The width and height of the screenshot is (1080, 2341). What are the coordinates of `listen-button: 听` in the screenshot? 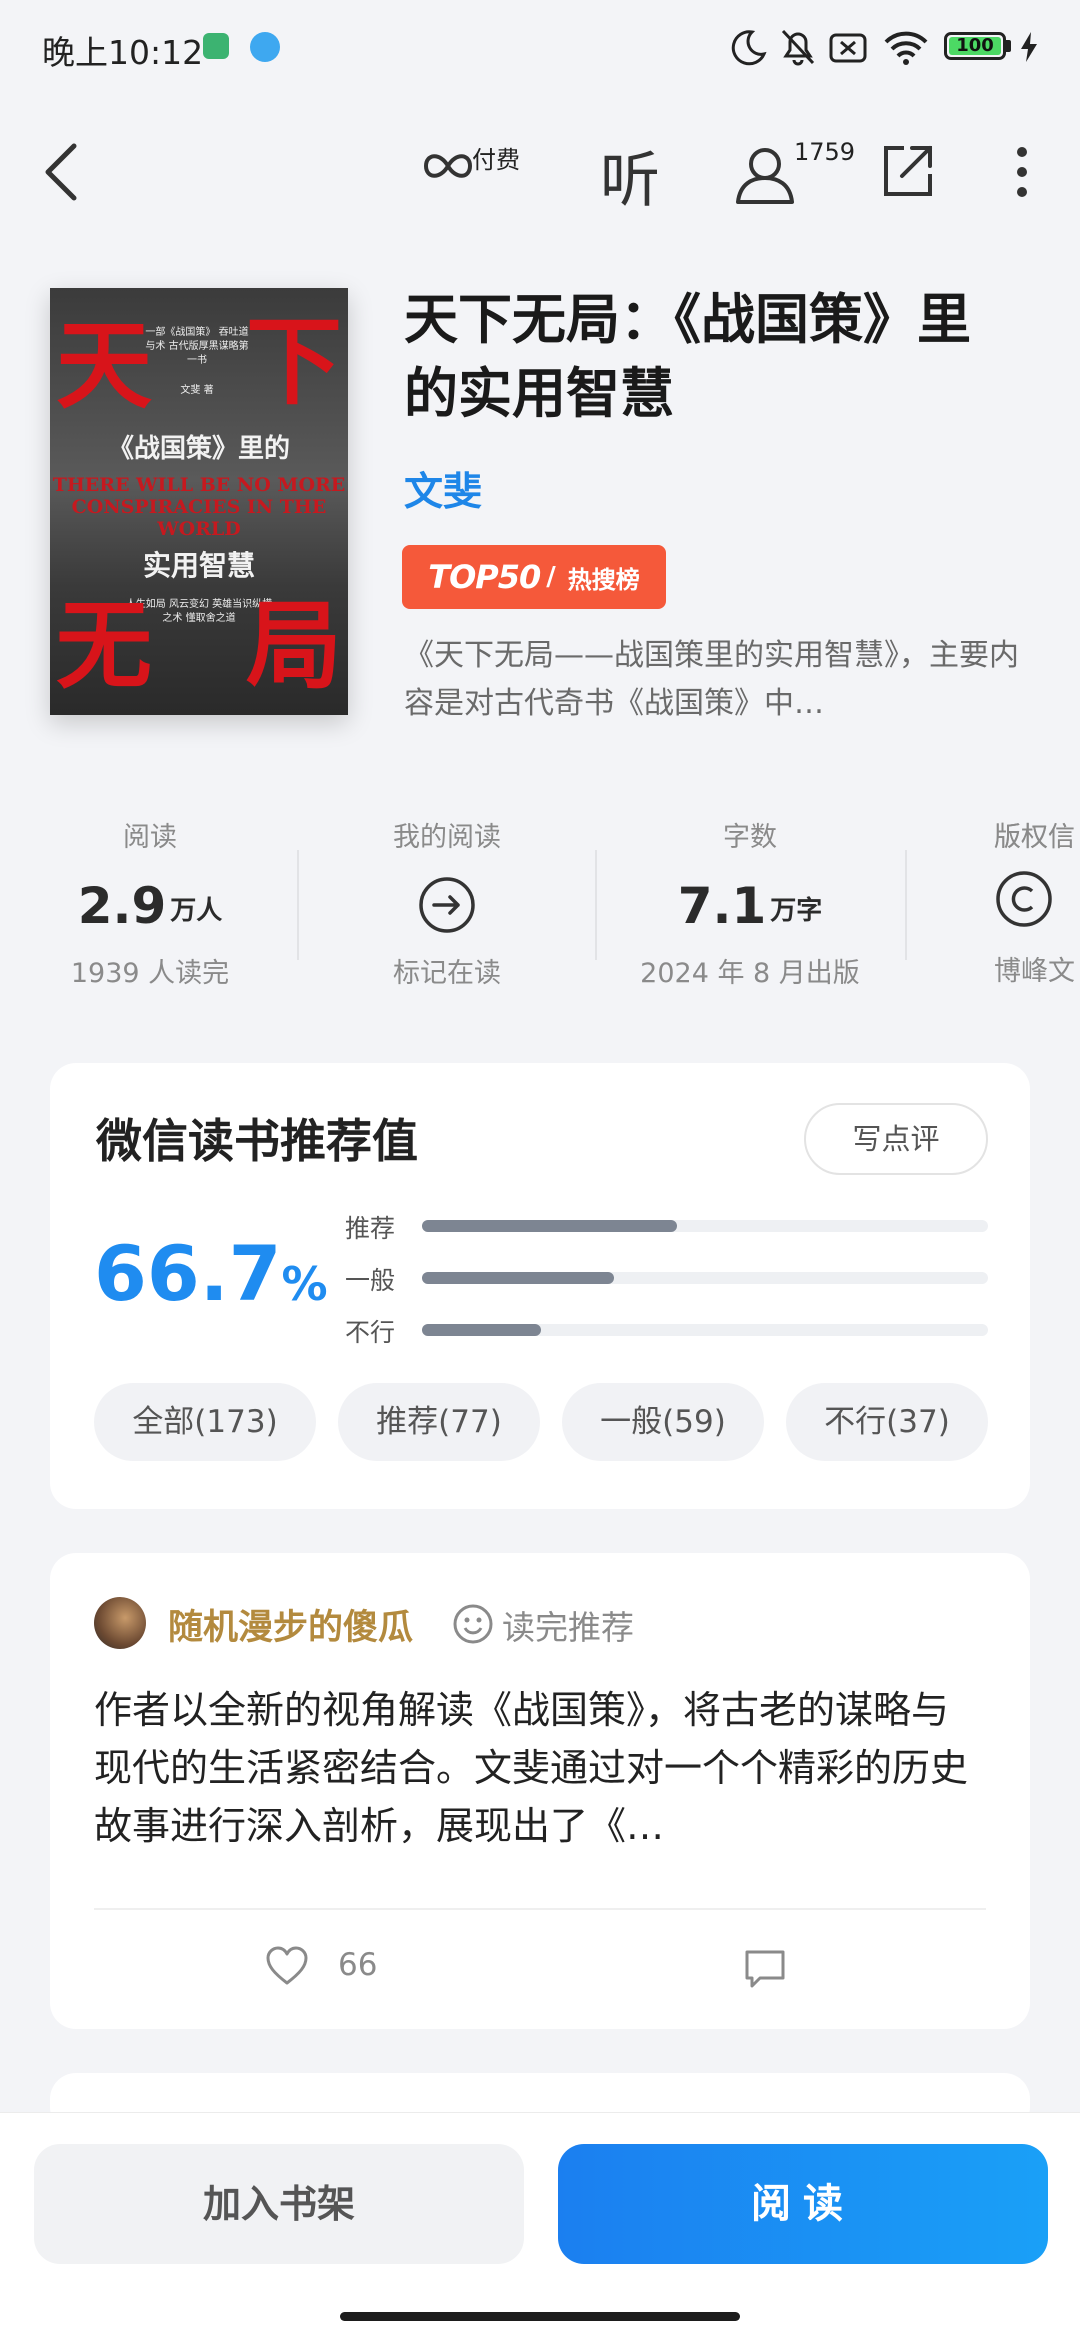 It's located at (630, 175).